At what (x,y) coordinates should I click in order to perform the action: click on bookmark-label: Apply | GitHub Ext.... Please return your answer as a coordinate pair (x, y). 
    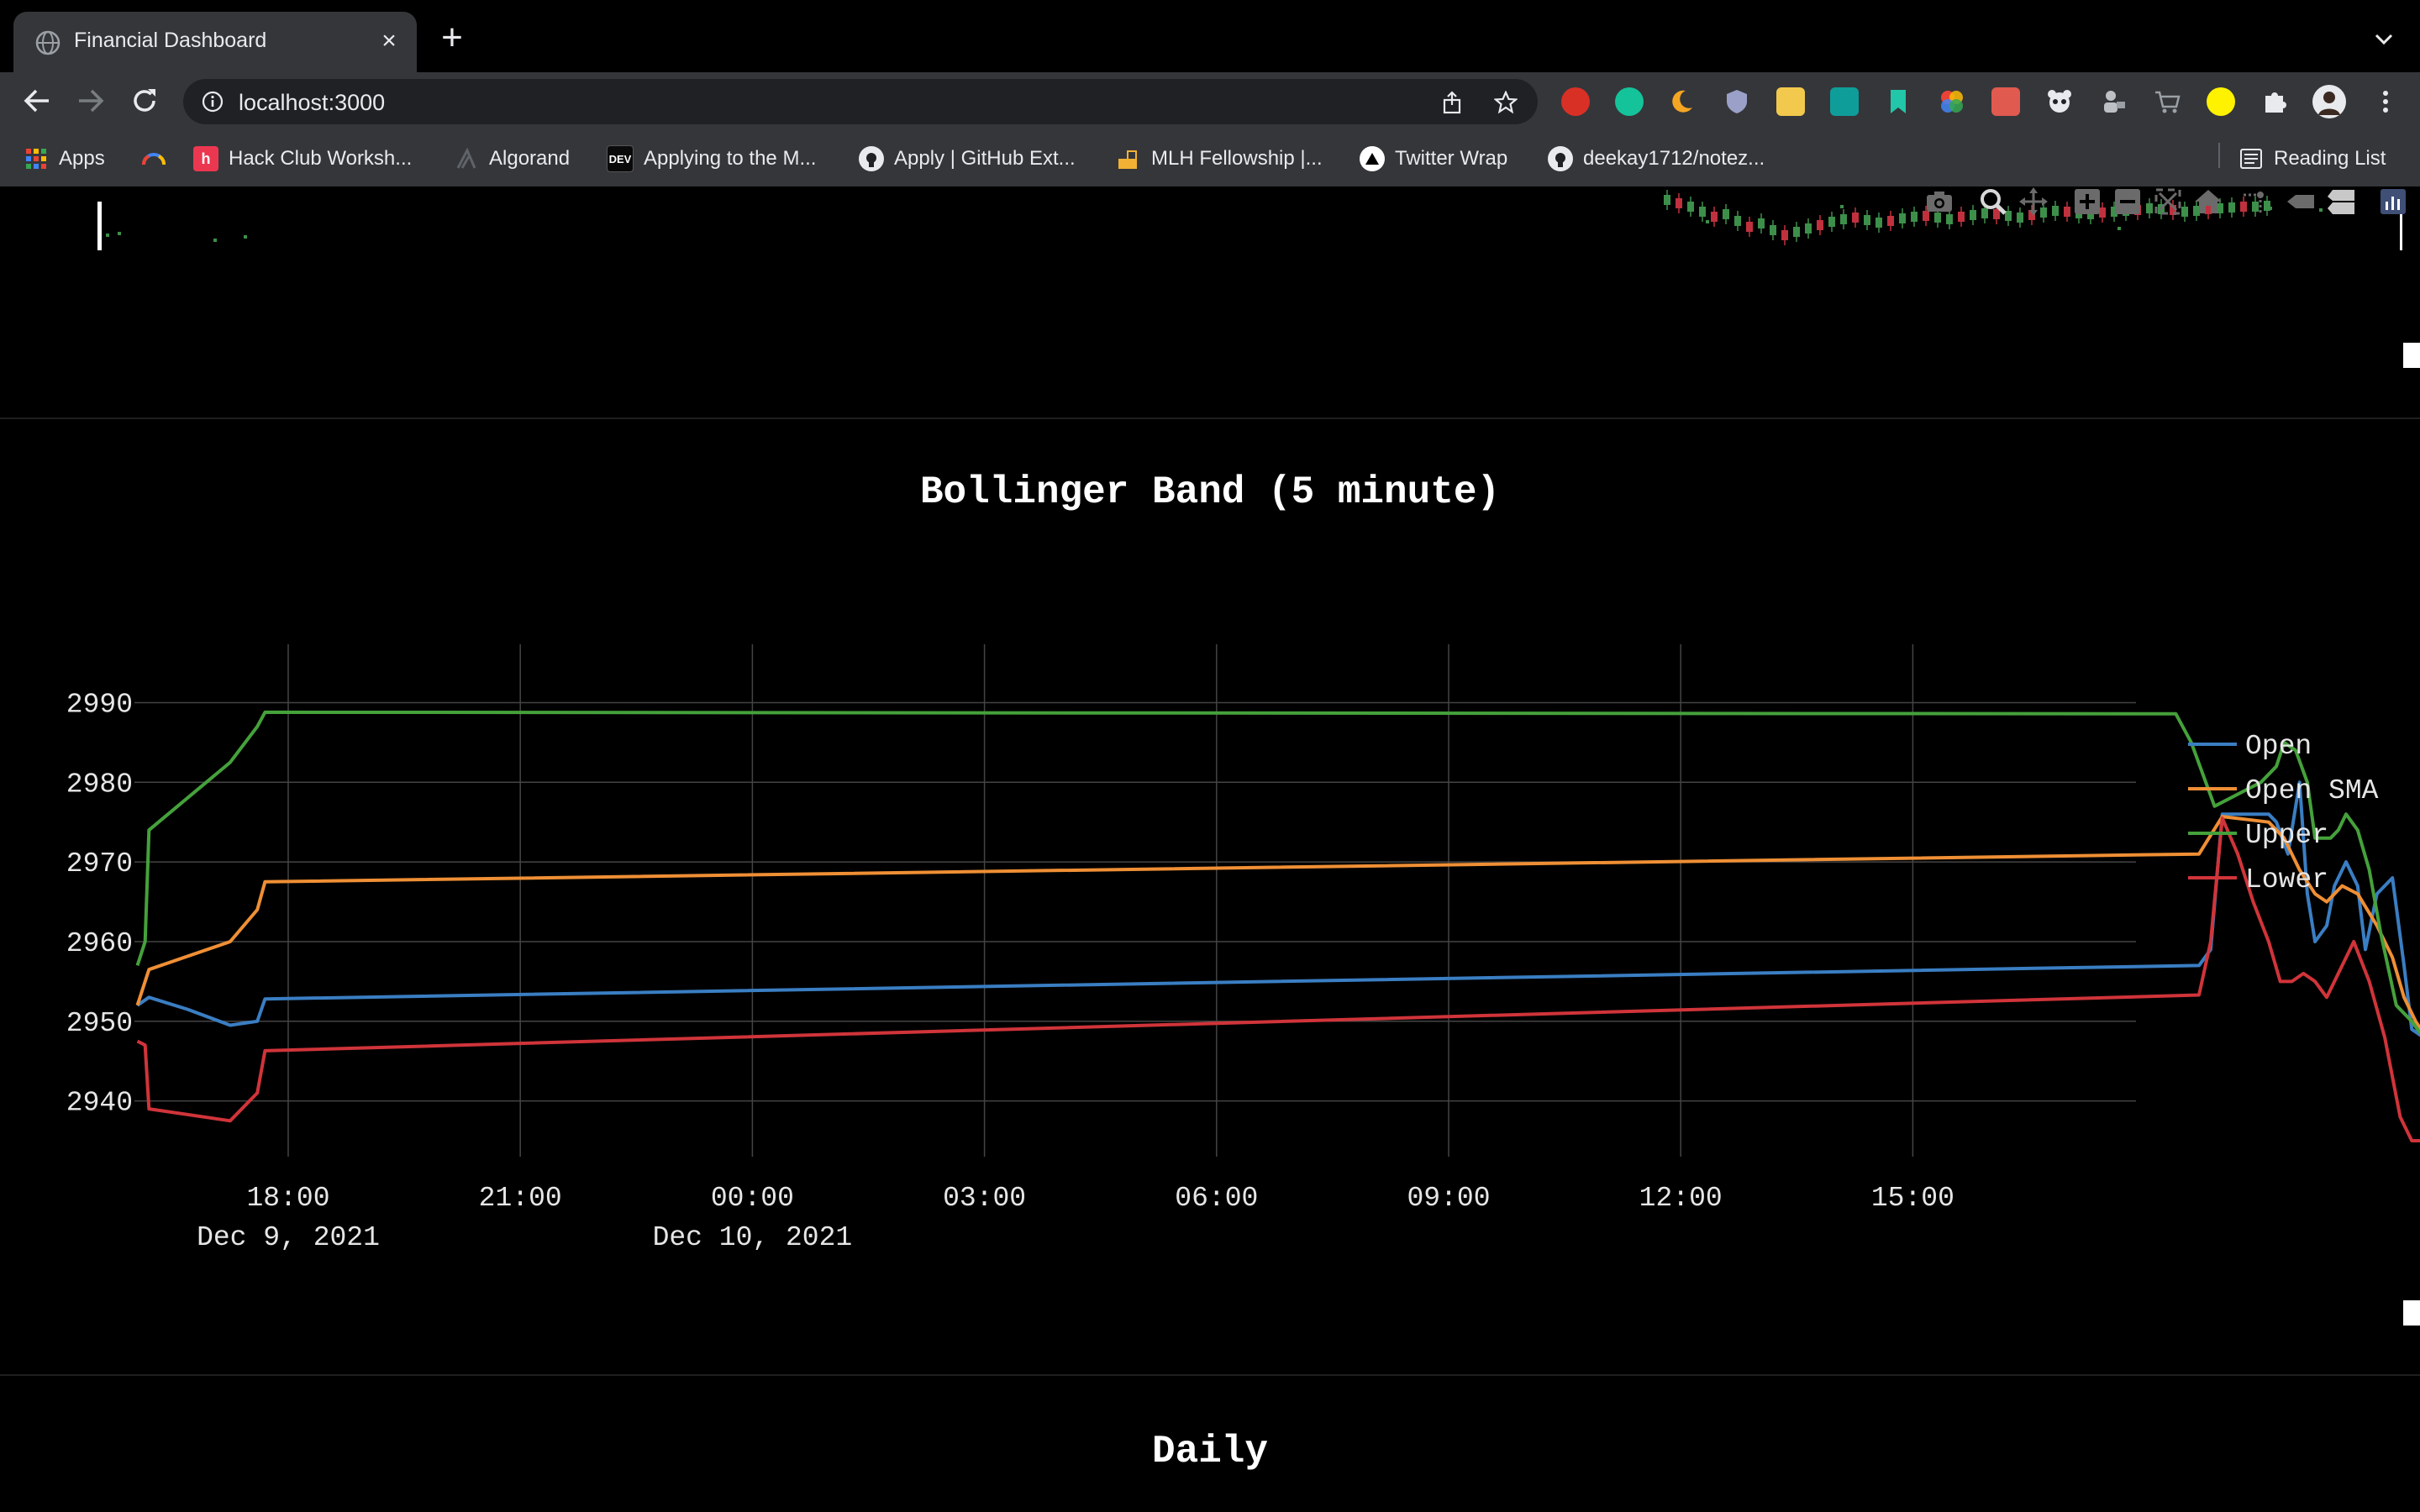
    Looking at the image, I should click on (985, 158).